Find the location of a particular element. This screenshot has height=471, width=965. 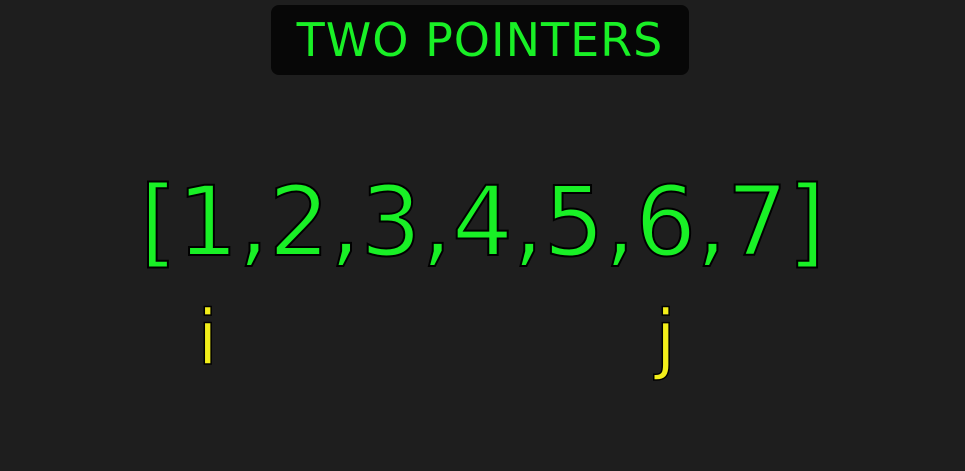

pointer-j: j is located at coordinates (665, 337).